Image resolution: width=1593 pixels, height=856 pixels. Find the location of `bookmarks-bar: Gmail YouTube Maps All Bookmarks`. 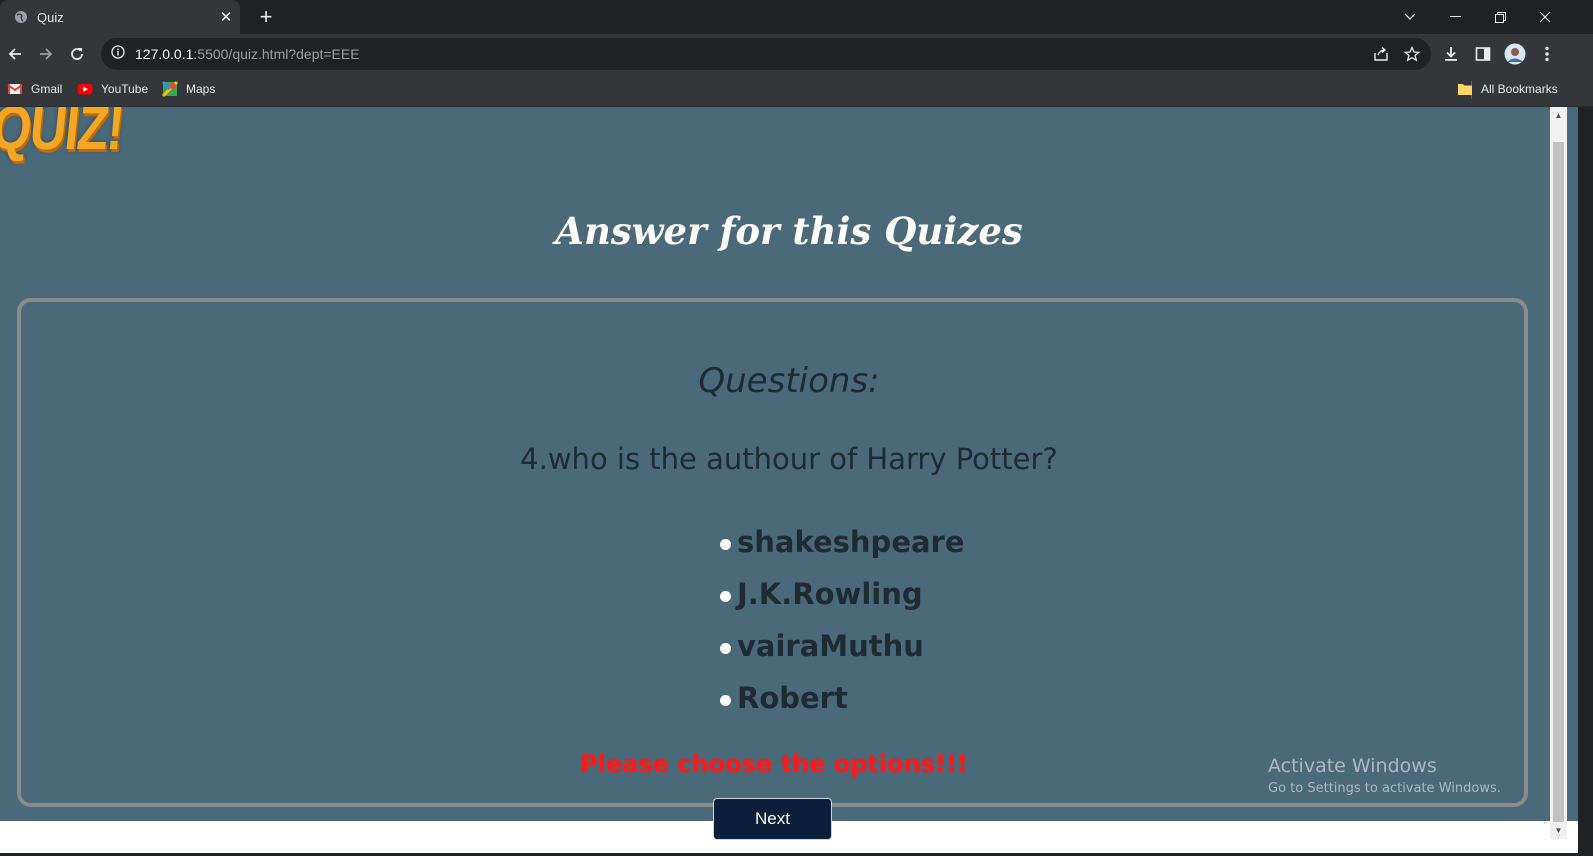

bookmarks-bar: Gmail YouTube Maps All Bookmarks is located at coordinates (796, 90).